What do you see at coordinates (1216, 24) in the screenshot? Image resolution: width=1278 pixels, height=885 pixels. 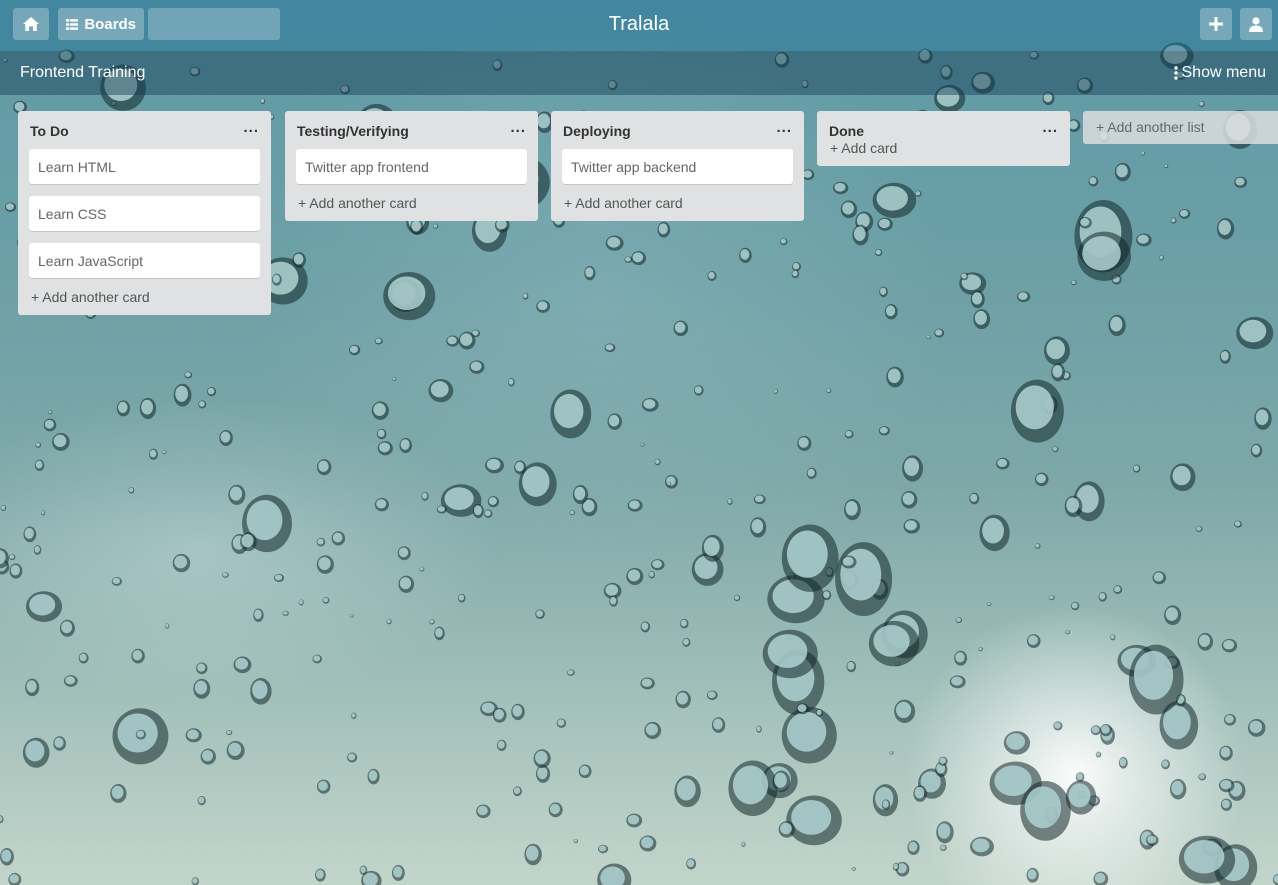 I see `add-button` at bounding box center [1216, 24].